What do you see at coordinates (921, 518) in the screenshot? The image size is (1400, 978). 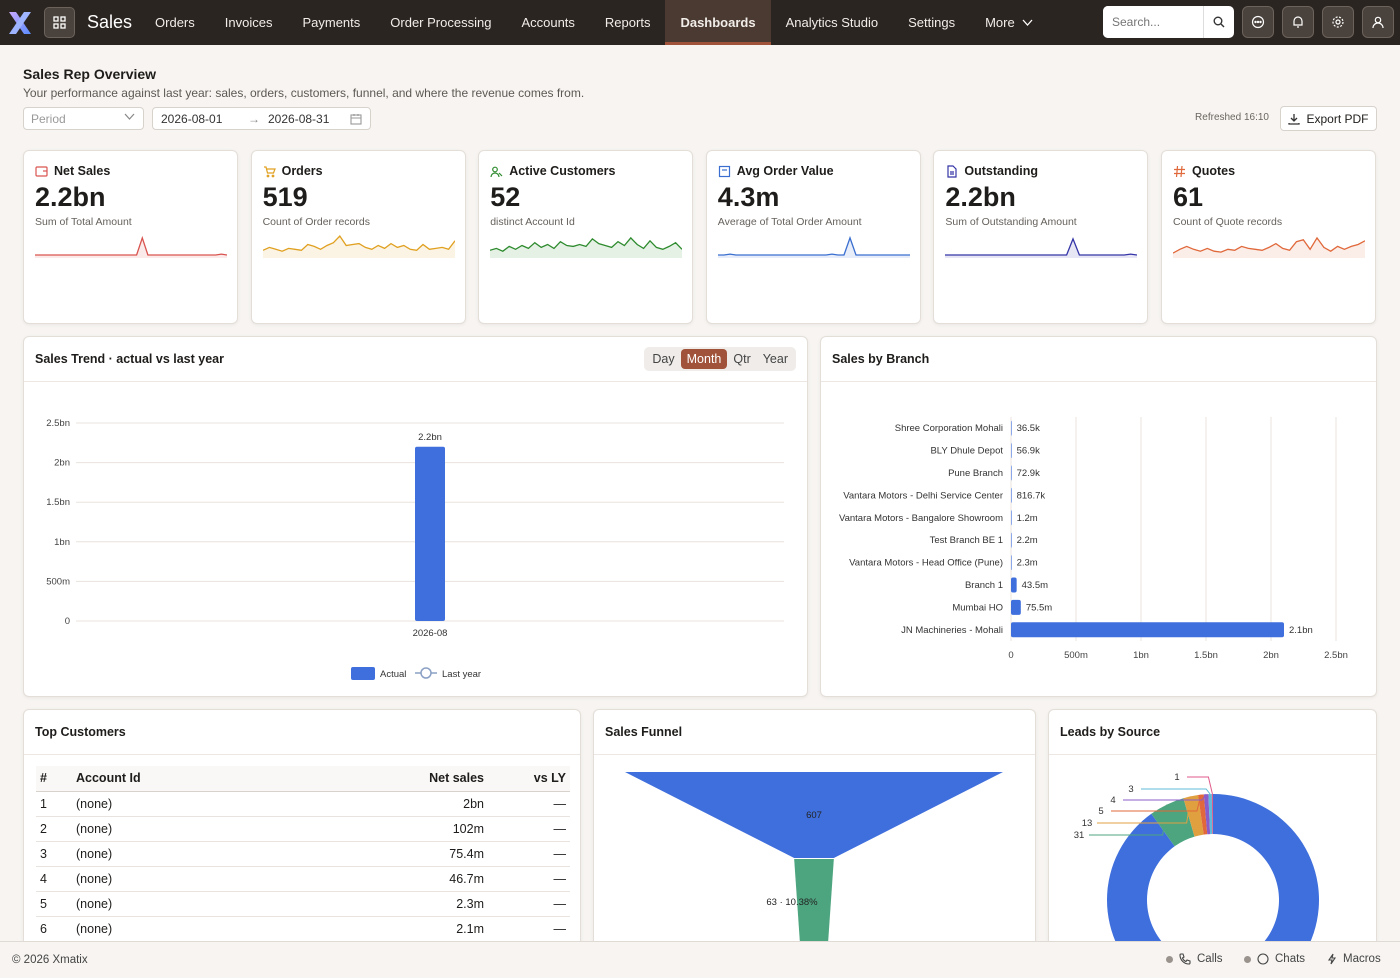 I see `category-label: Vantara Motors - Bangalore Showroom` at bounding box center [921, 518].